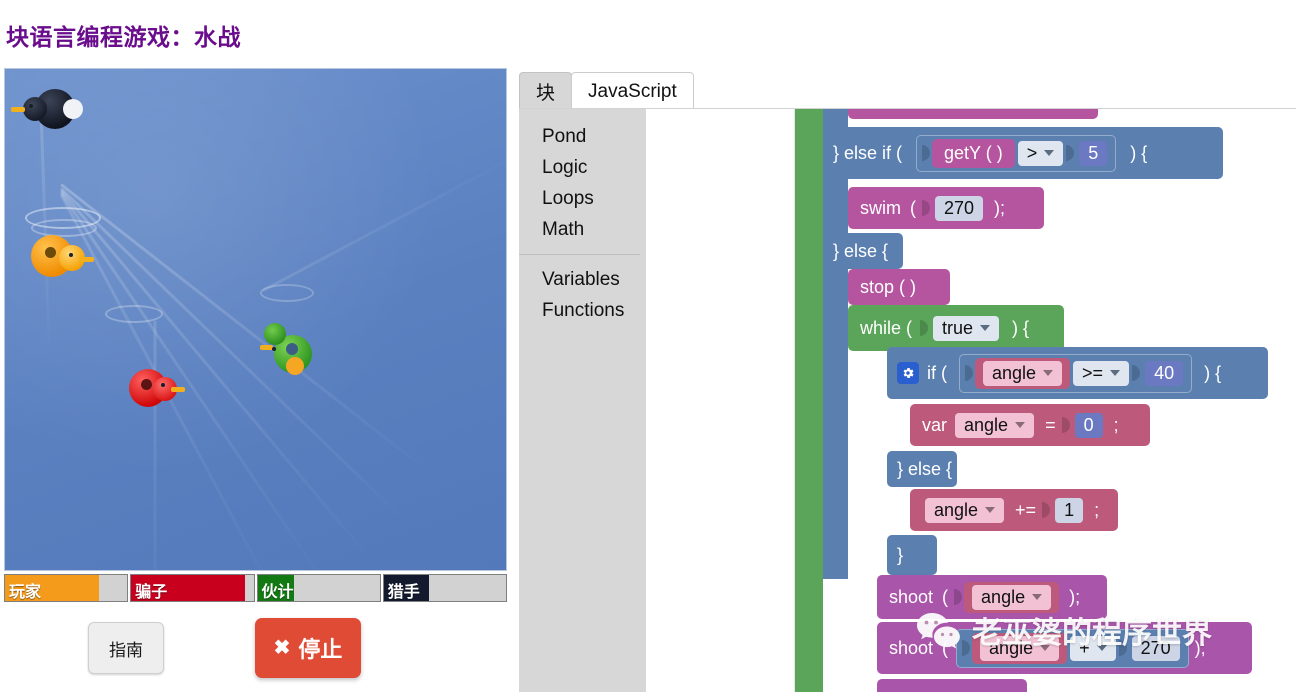  Describe the element at coordinates (318, 588) in the screenshot. I see `health-bar: 伙计` at that location.